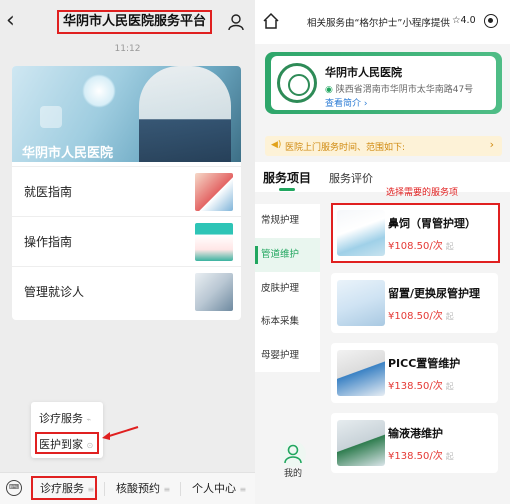 Image resolution: width=510 pixels, height=504 pixels. I want to click on category-maternal: 母婴护理, so click(287, 356).